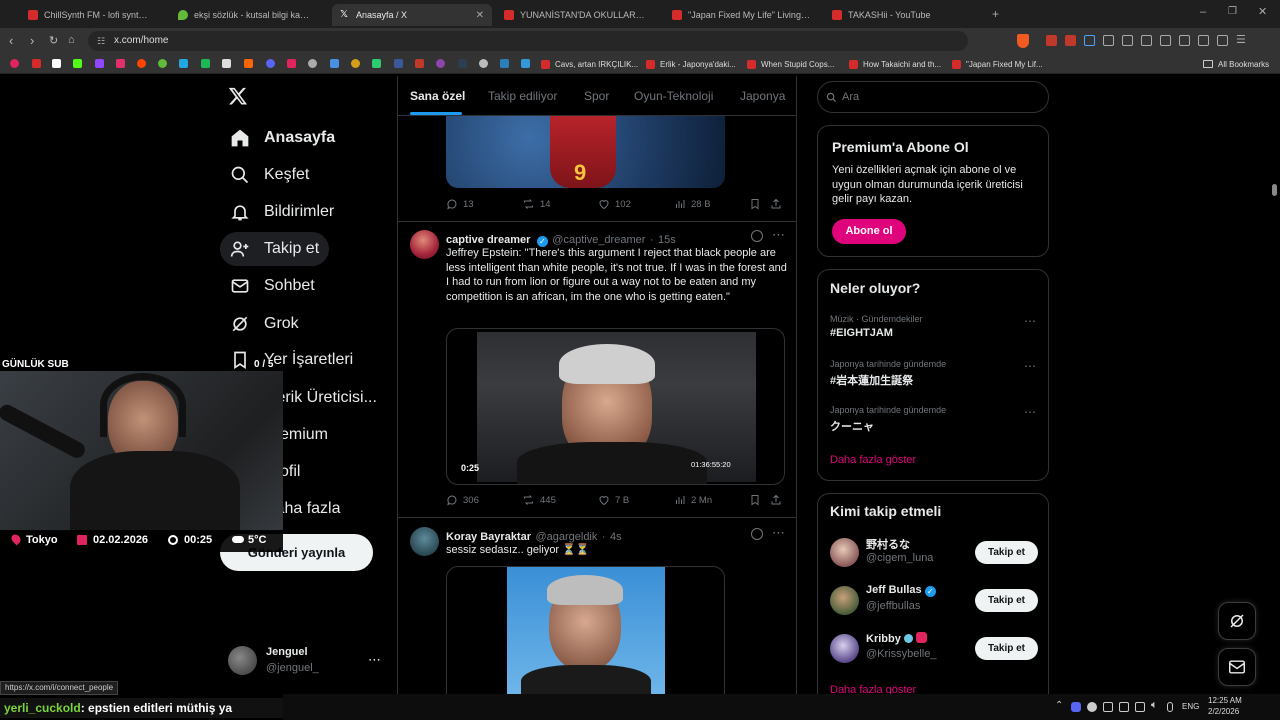  What do you see at coordinates (269, 175) in the screenshot?
I see `nav-explore: Keşfet` at bounding box center [269, 175].